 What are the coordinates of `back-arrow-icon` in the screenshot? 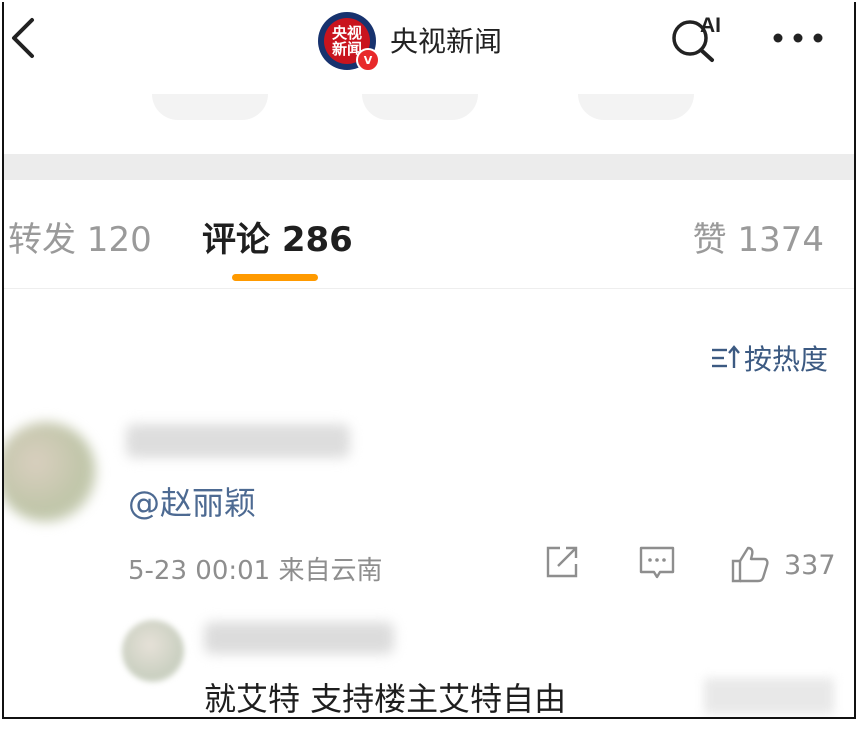 It's located at (23, 38).